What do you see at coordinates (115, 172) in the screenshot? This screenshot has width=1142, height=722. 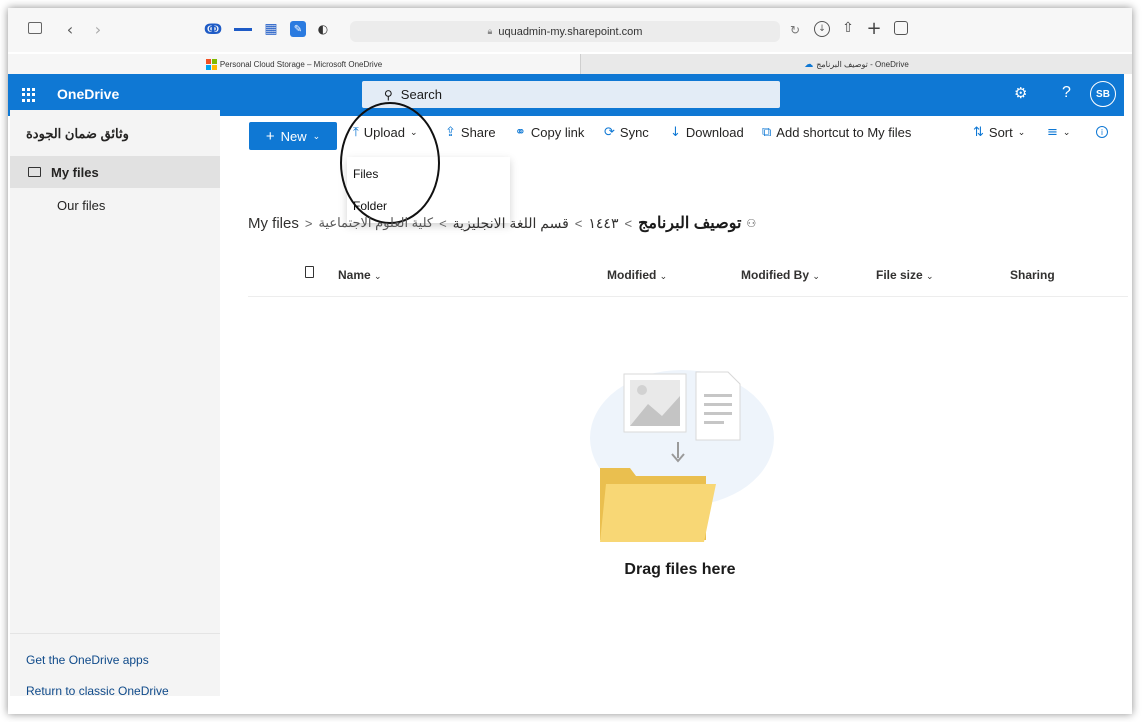 I see `sidebar-item-my-files: My files` at bounding box center [115, 172].